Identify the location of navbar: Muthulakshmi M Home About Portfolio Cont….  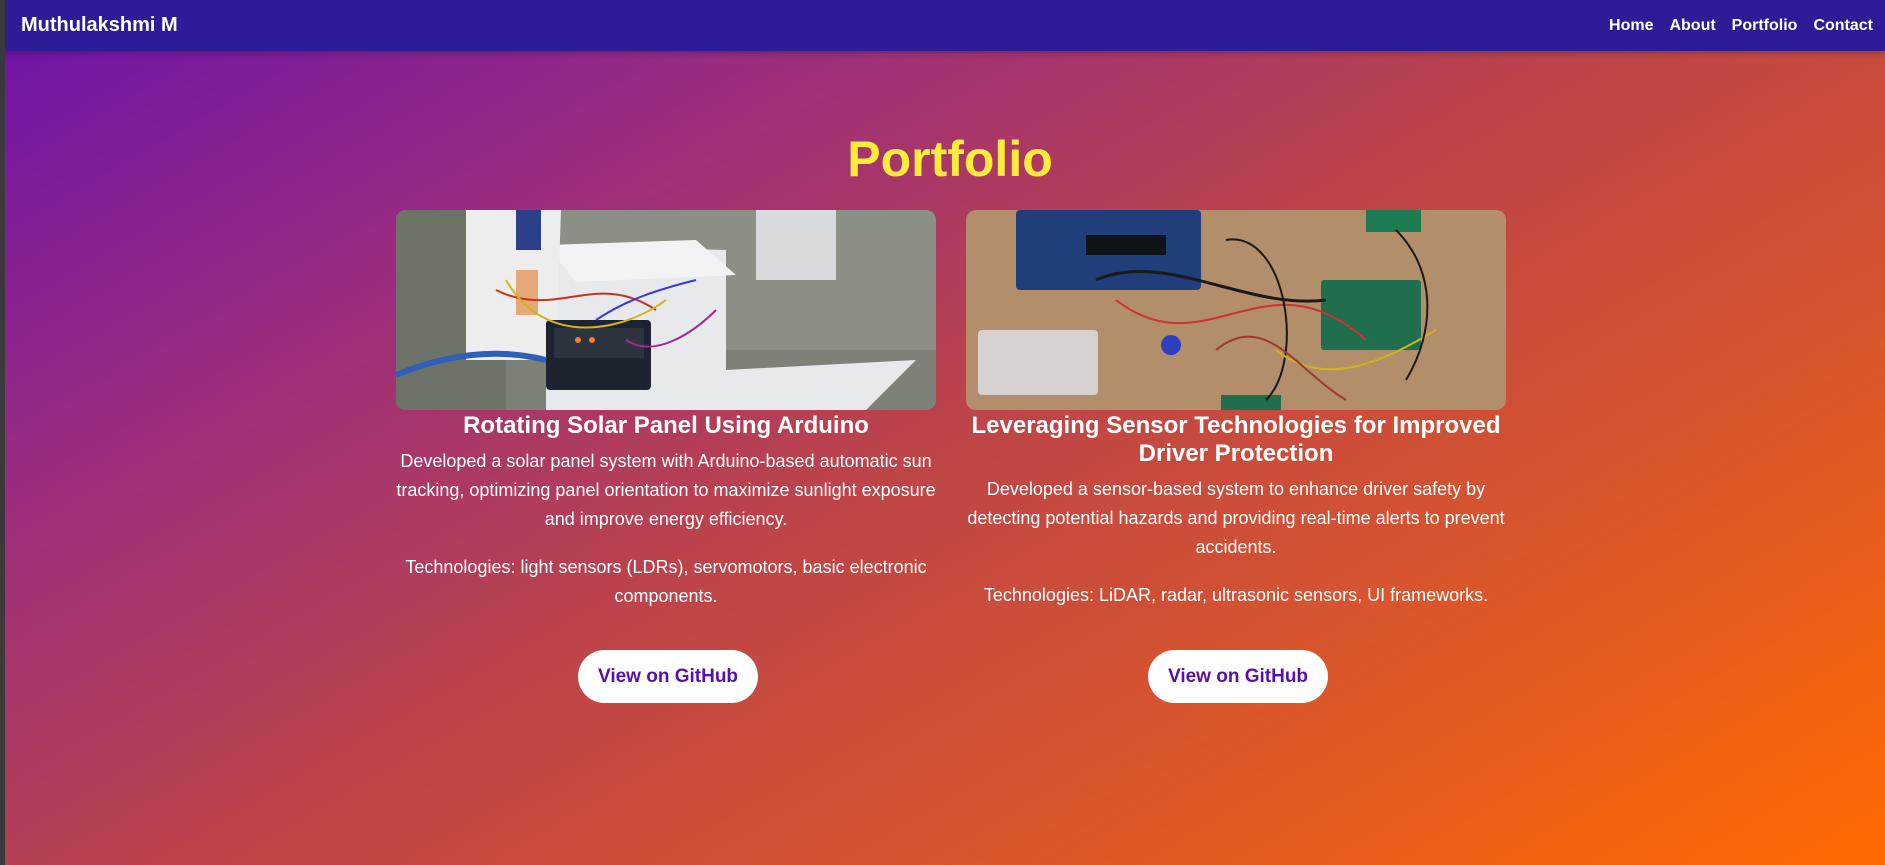
(945, 25).